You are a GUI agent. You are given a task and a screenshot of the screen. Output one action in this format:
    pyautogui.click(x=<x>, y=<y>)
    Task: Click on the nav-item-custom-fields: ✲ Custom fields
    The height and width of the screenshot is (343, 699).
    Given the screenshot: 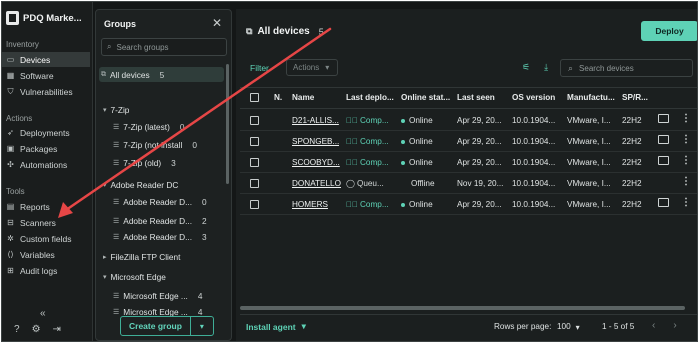 What is the action you would take?
    pyautogui.click(x=46, y=238)
    